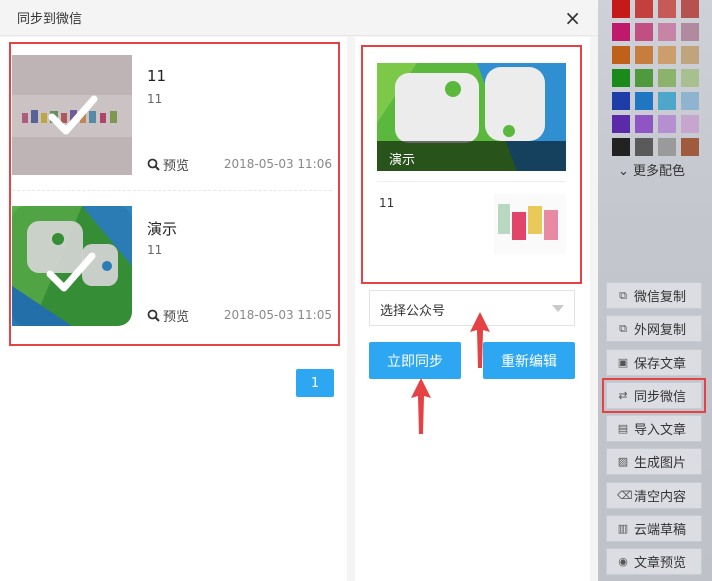 This screenshot has height=581, width=712. What do you see at coordinates (558, 308) in the screenshot?
I see `caret-down-icon` at bounding box center [558, 308].